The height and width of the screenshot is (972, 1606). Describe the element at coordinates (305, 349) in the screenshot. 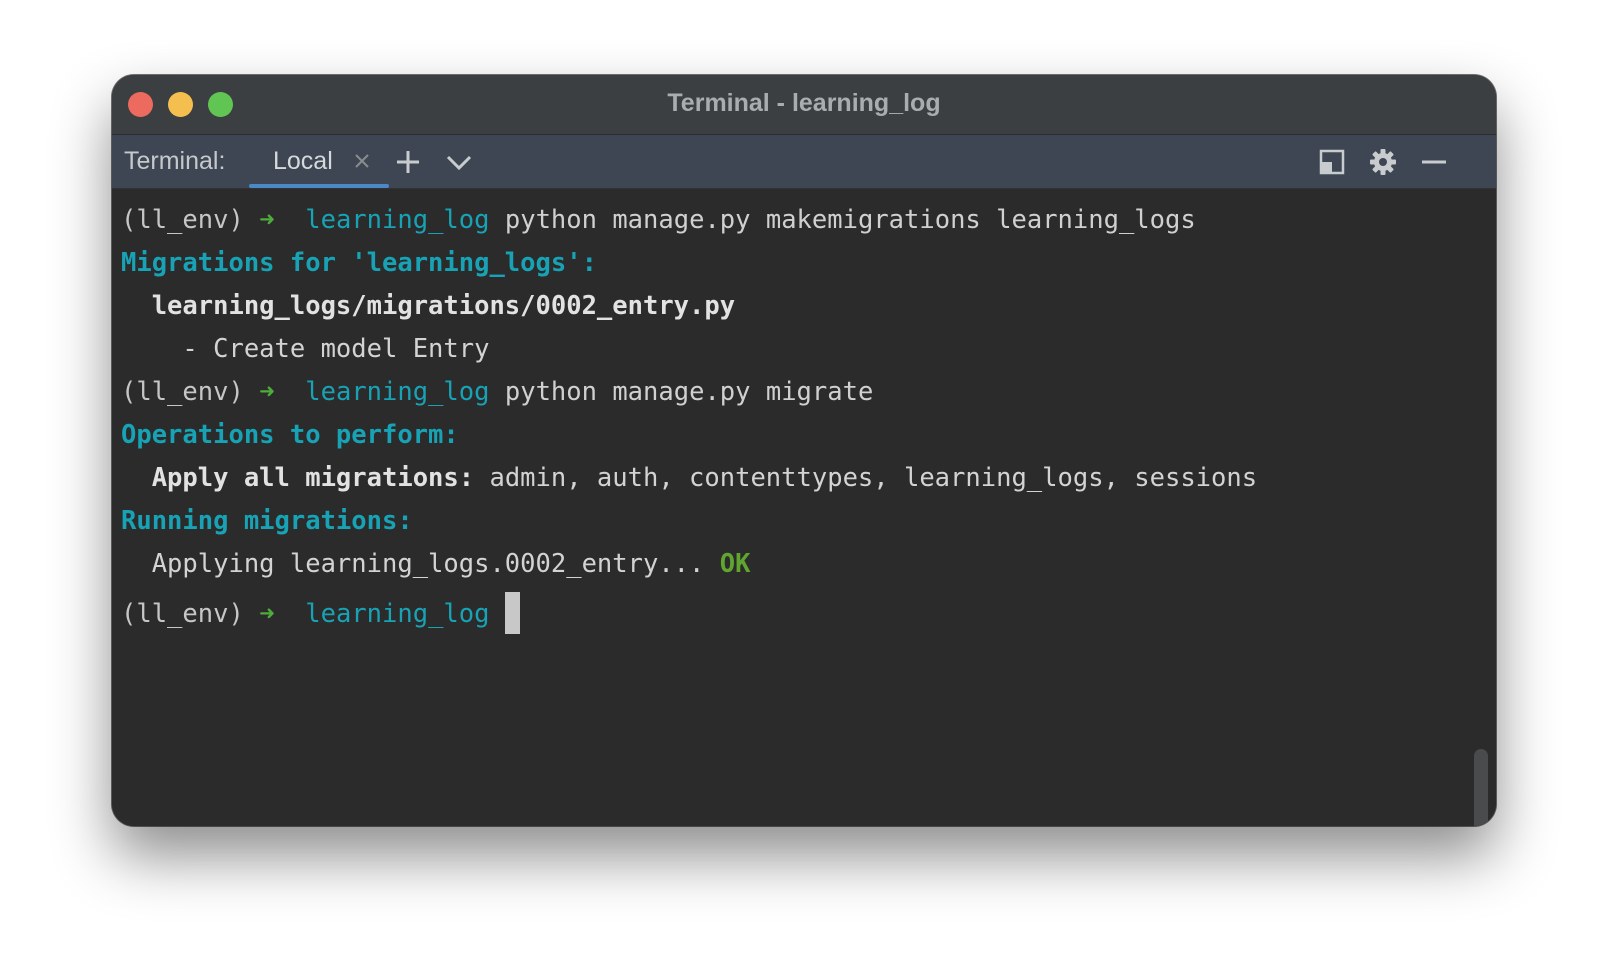

I see `output-line: - Create model Entry` at that location.